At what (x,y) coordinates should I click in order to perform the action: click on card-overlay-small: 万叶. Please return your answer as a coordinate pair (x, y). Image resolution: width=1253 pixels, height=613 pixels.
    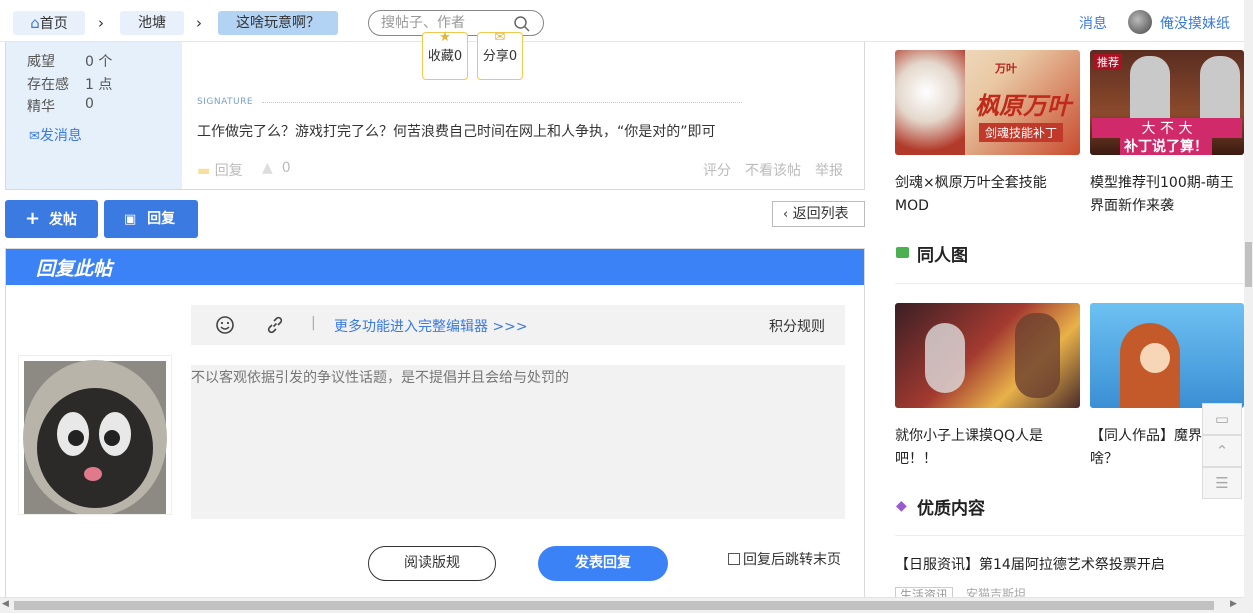
    Looking at the image, I should click on (1006, 68).